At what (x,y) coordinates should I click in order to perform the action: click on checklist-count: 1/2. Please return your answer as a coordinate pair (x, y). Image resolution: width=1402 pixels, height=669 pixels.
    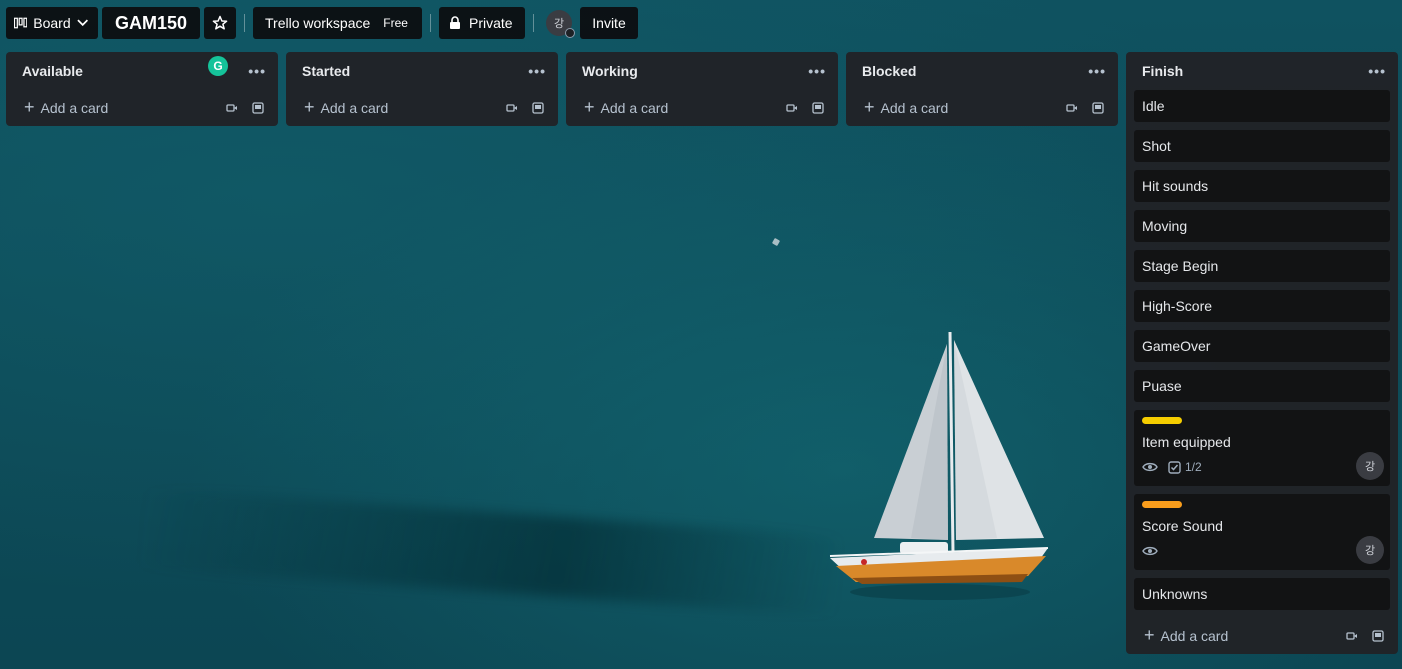
    Looking at the image, I should click on (1193, 467).